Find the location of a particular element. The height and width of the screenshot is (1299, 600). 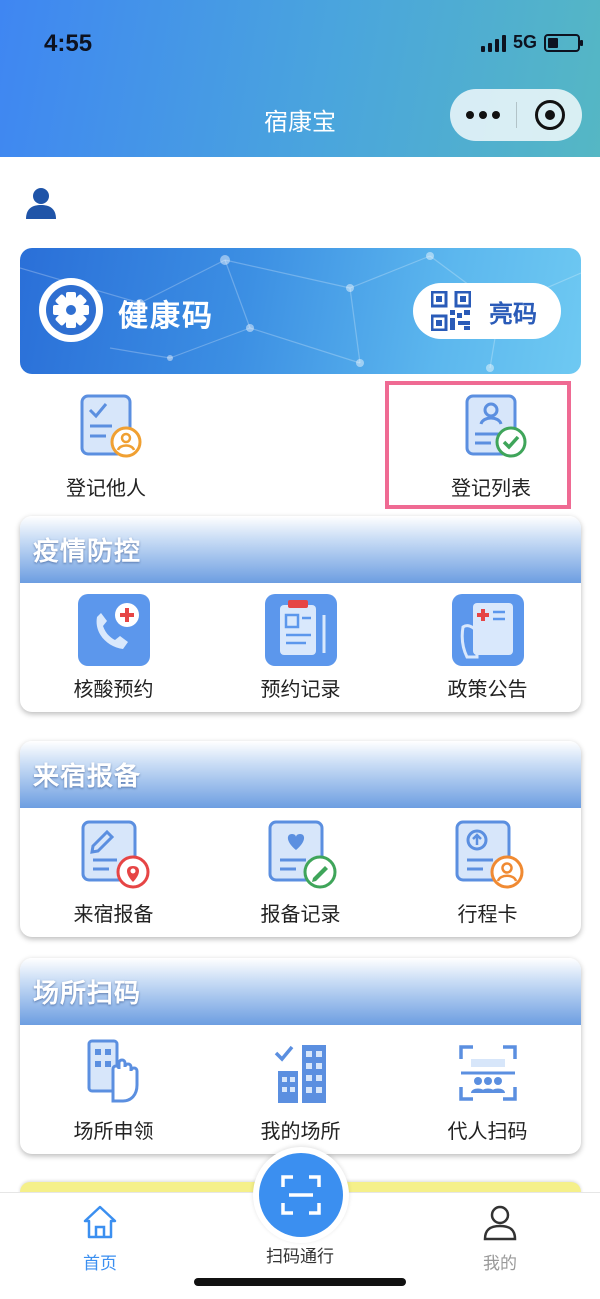

section-venue-scan: 场所扫码 场所申领 我的场所 代人扫码 is located at coordinates (300, 1056).